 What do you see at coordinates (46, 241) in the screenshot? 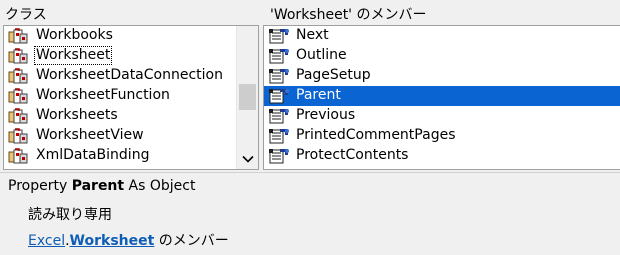
I see `library-link: Excel` at bounding box center [46, 241].